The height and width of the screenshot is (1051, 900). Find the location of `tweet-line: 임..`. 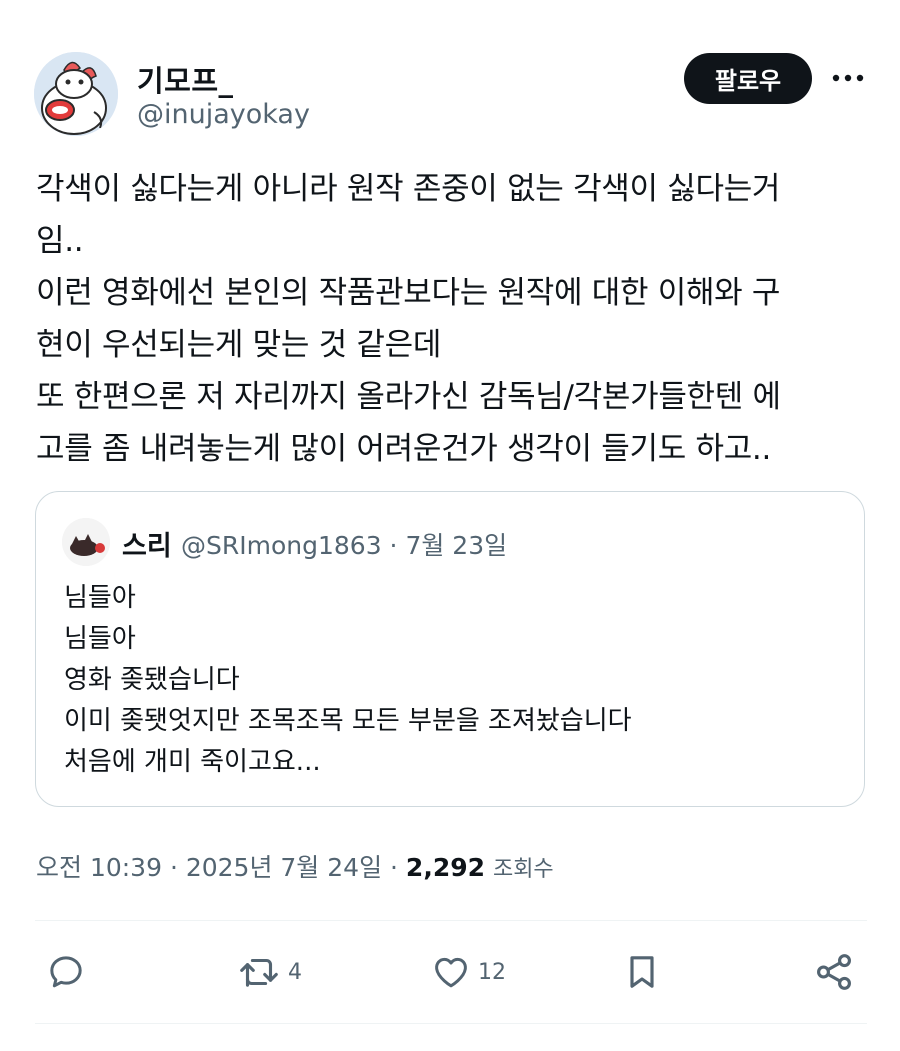

tweet-line: 임.. is located at coordinates (60, 241).